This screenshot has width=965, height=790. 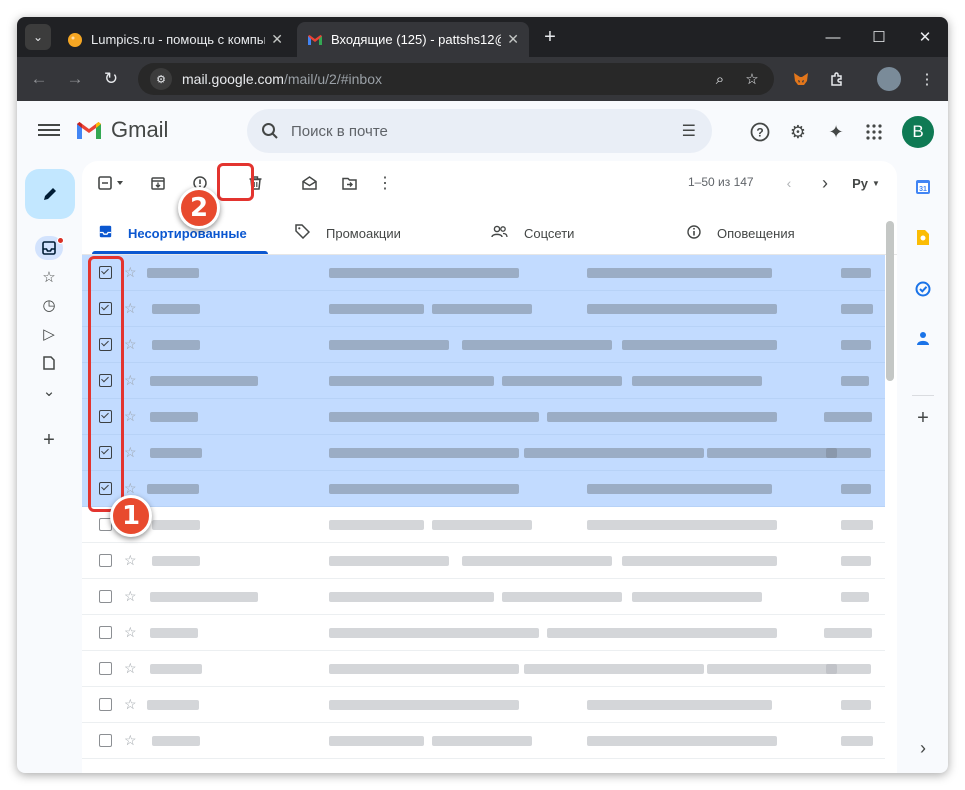 I want to click on more-chevron-down-icon: ⌄, so click(x=49, y=391).